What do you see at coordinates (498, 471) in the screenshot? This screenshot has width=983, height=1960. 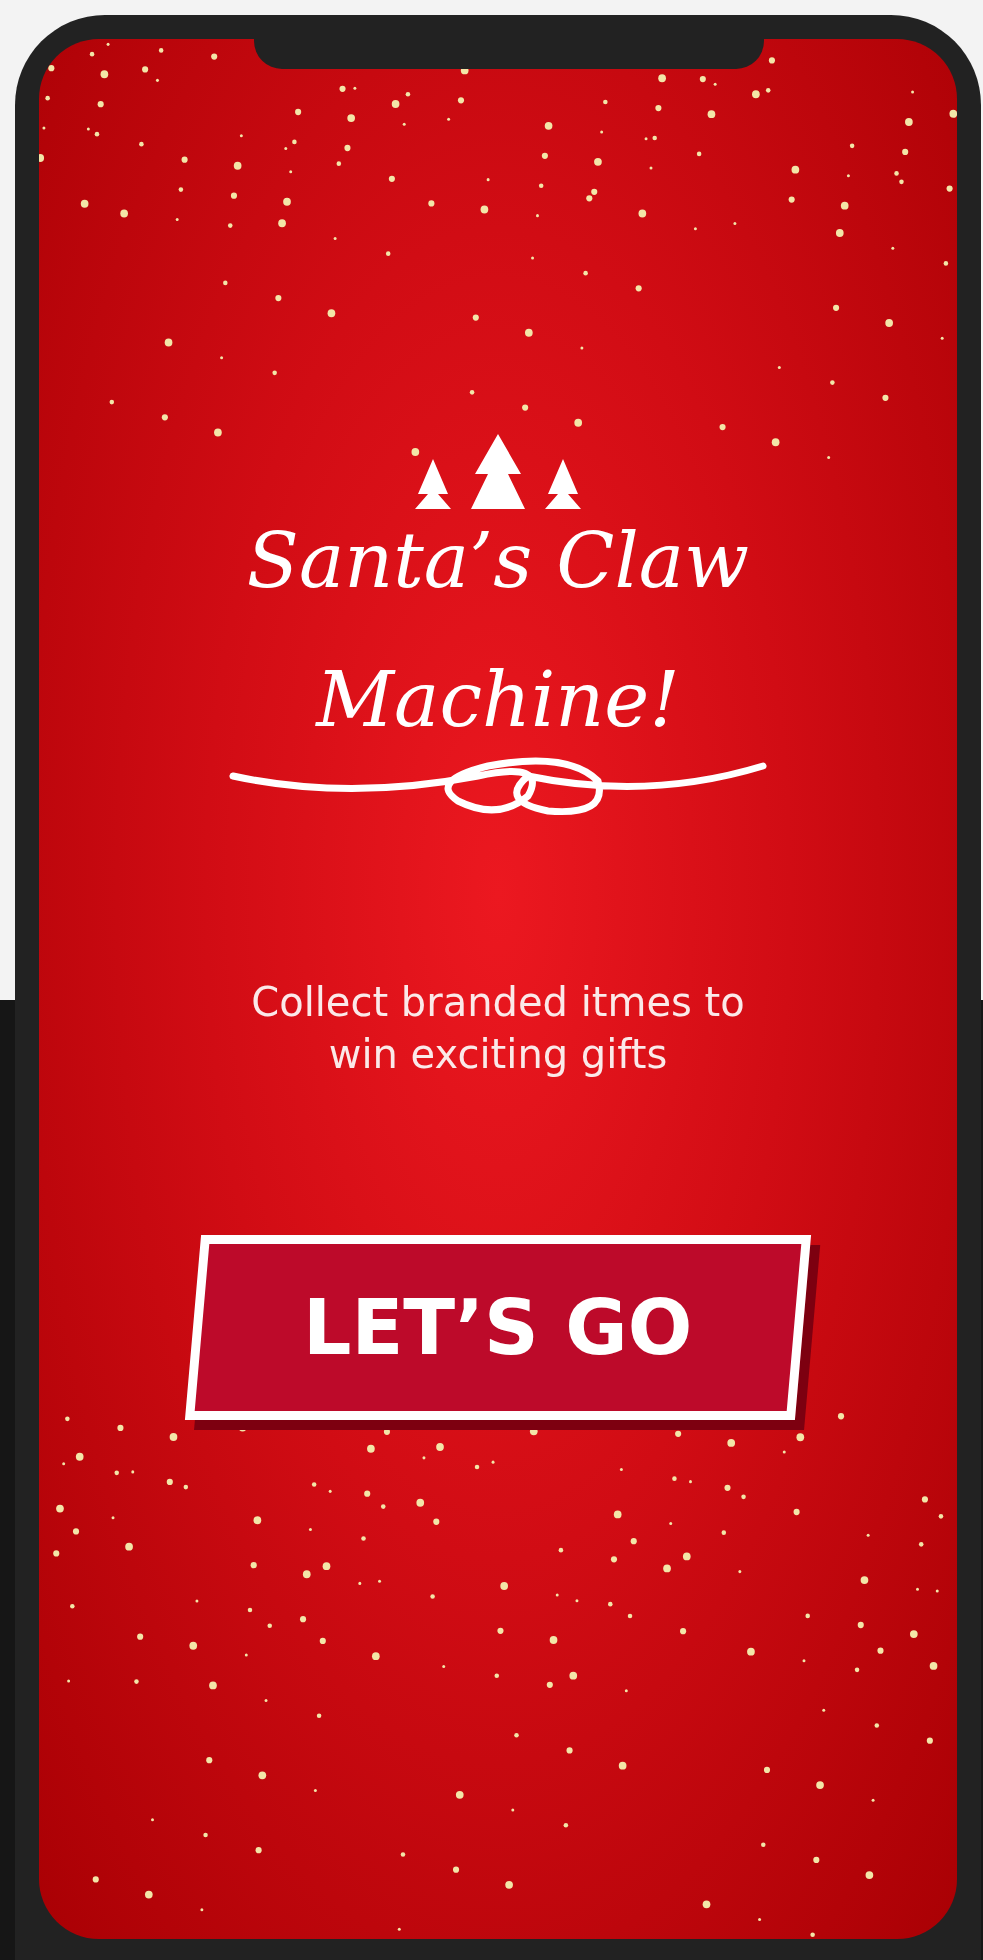 I see `trees-icon` at bounding box center [498, 471].